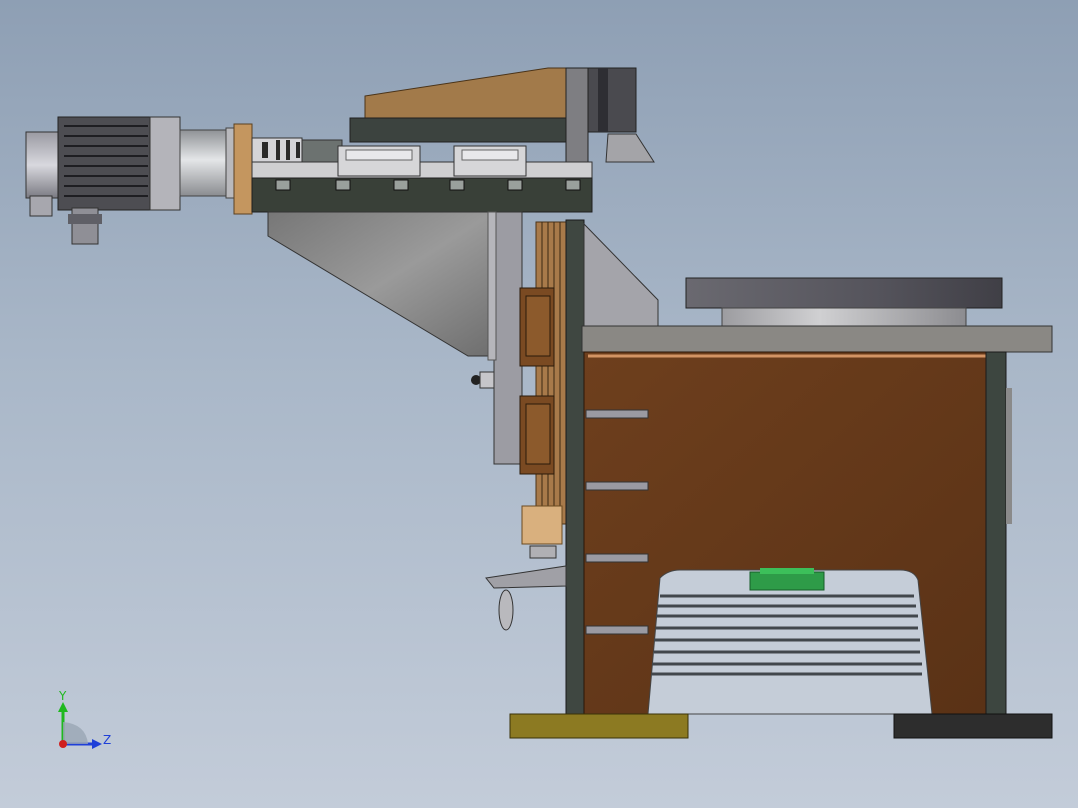  What do you see at coordinates (781, 726) in the screenshot?
I see `base-feet` at bounding box center [781, 726].